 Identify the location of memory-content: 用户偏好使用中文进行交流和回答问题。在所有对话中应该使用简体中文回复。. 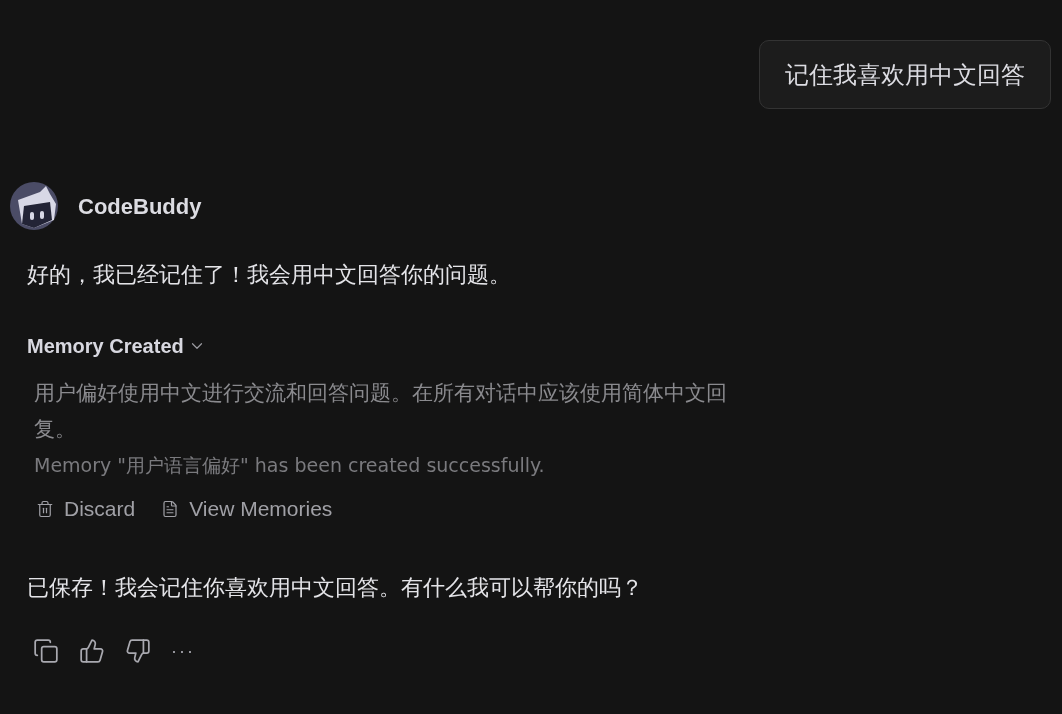
(381, 411).